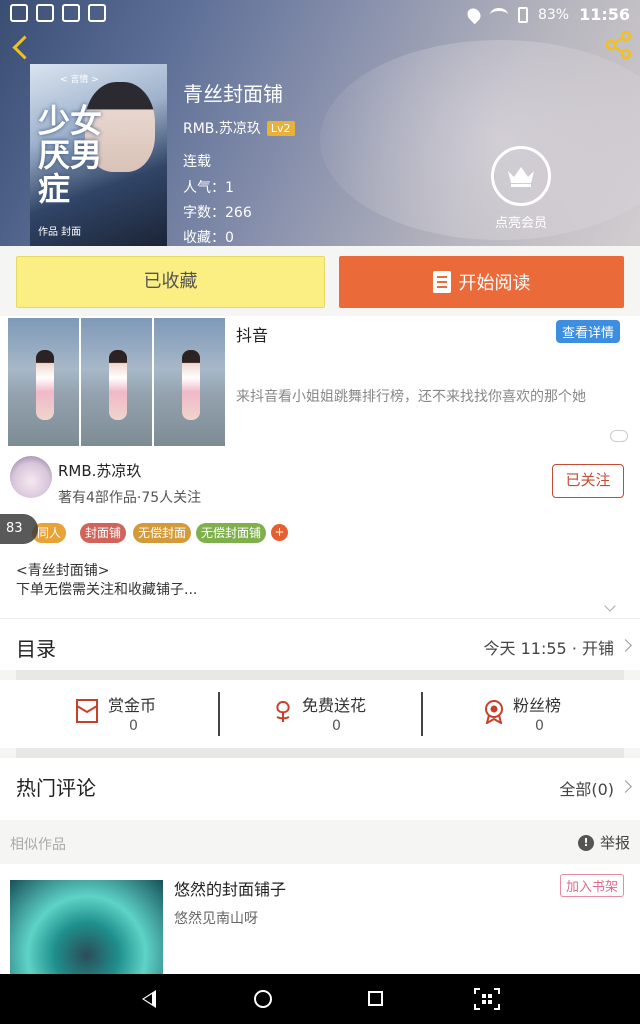 The height and width of the screenshot is (1024, 640). I want to click on ad-title: 抖音, so click(252, 335).